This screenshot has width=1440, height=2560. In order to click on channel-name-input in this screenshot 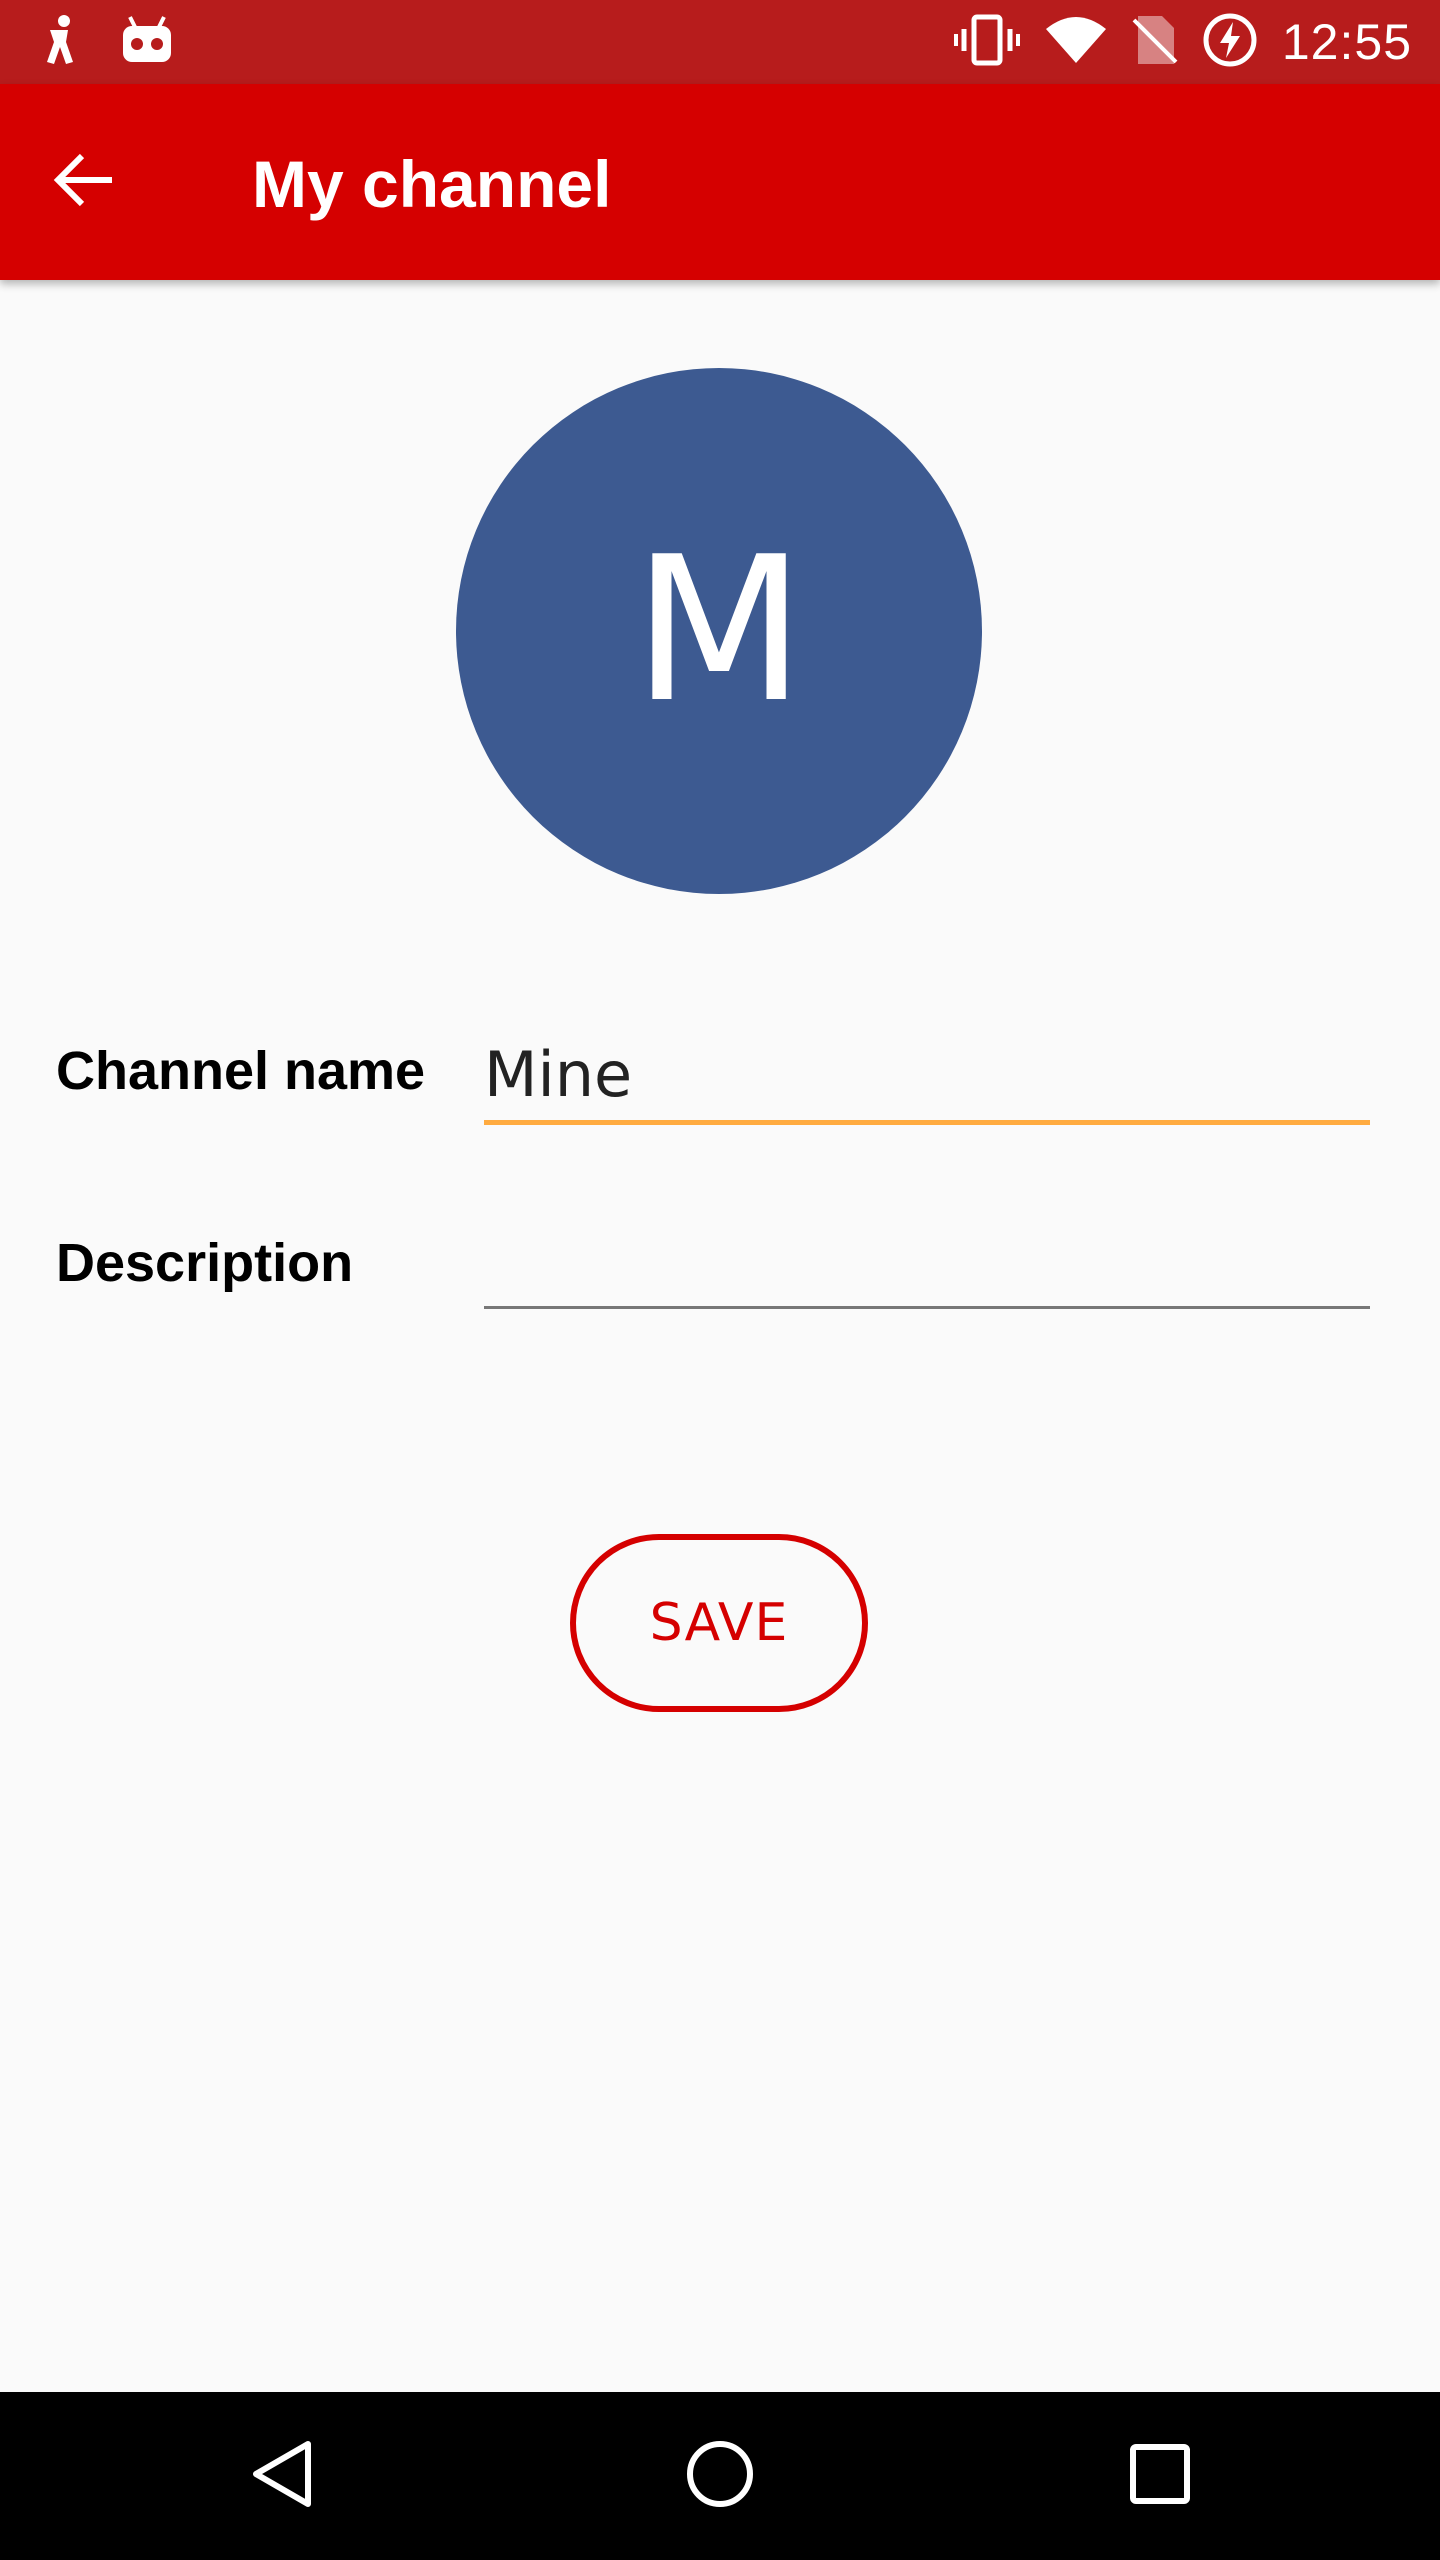, I will do `click(927, 1074)`.